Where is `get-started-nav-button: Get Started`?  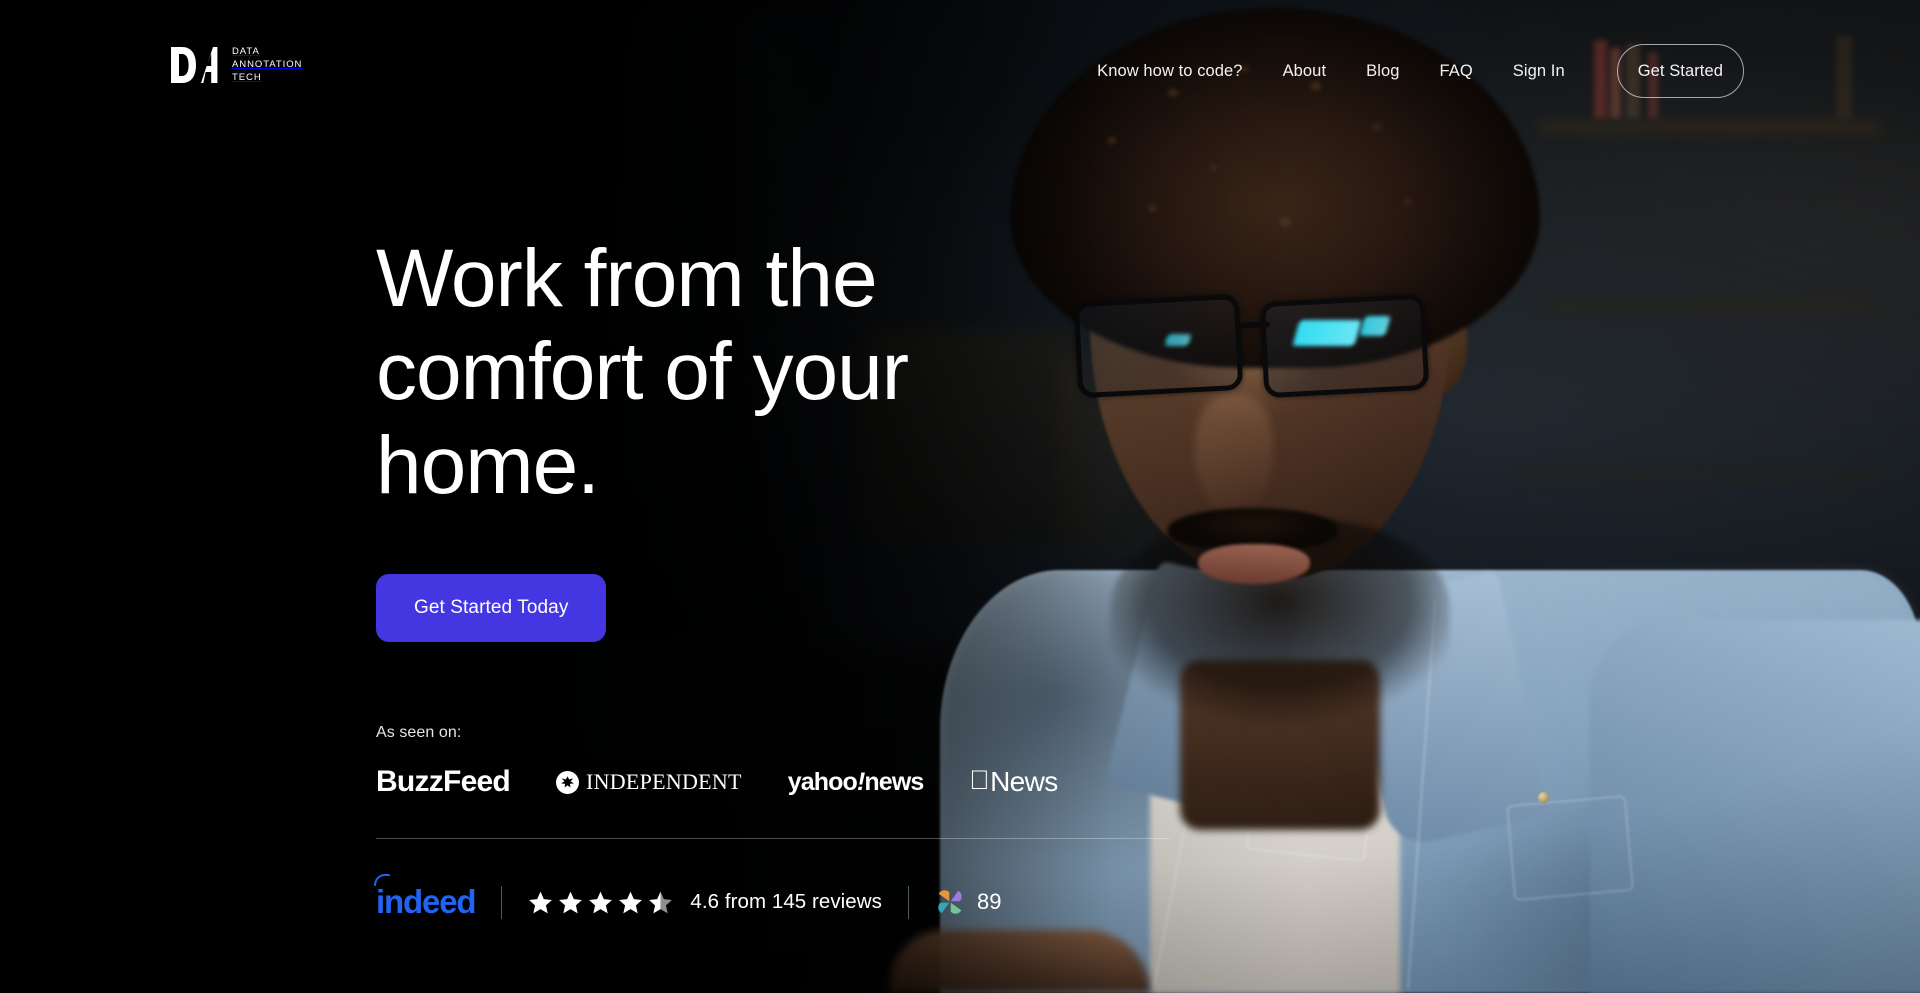
get-started-nav-button: Get Started is located at coordinates (1680, 71).